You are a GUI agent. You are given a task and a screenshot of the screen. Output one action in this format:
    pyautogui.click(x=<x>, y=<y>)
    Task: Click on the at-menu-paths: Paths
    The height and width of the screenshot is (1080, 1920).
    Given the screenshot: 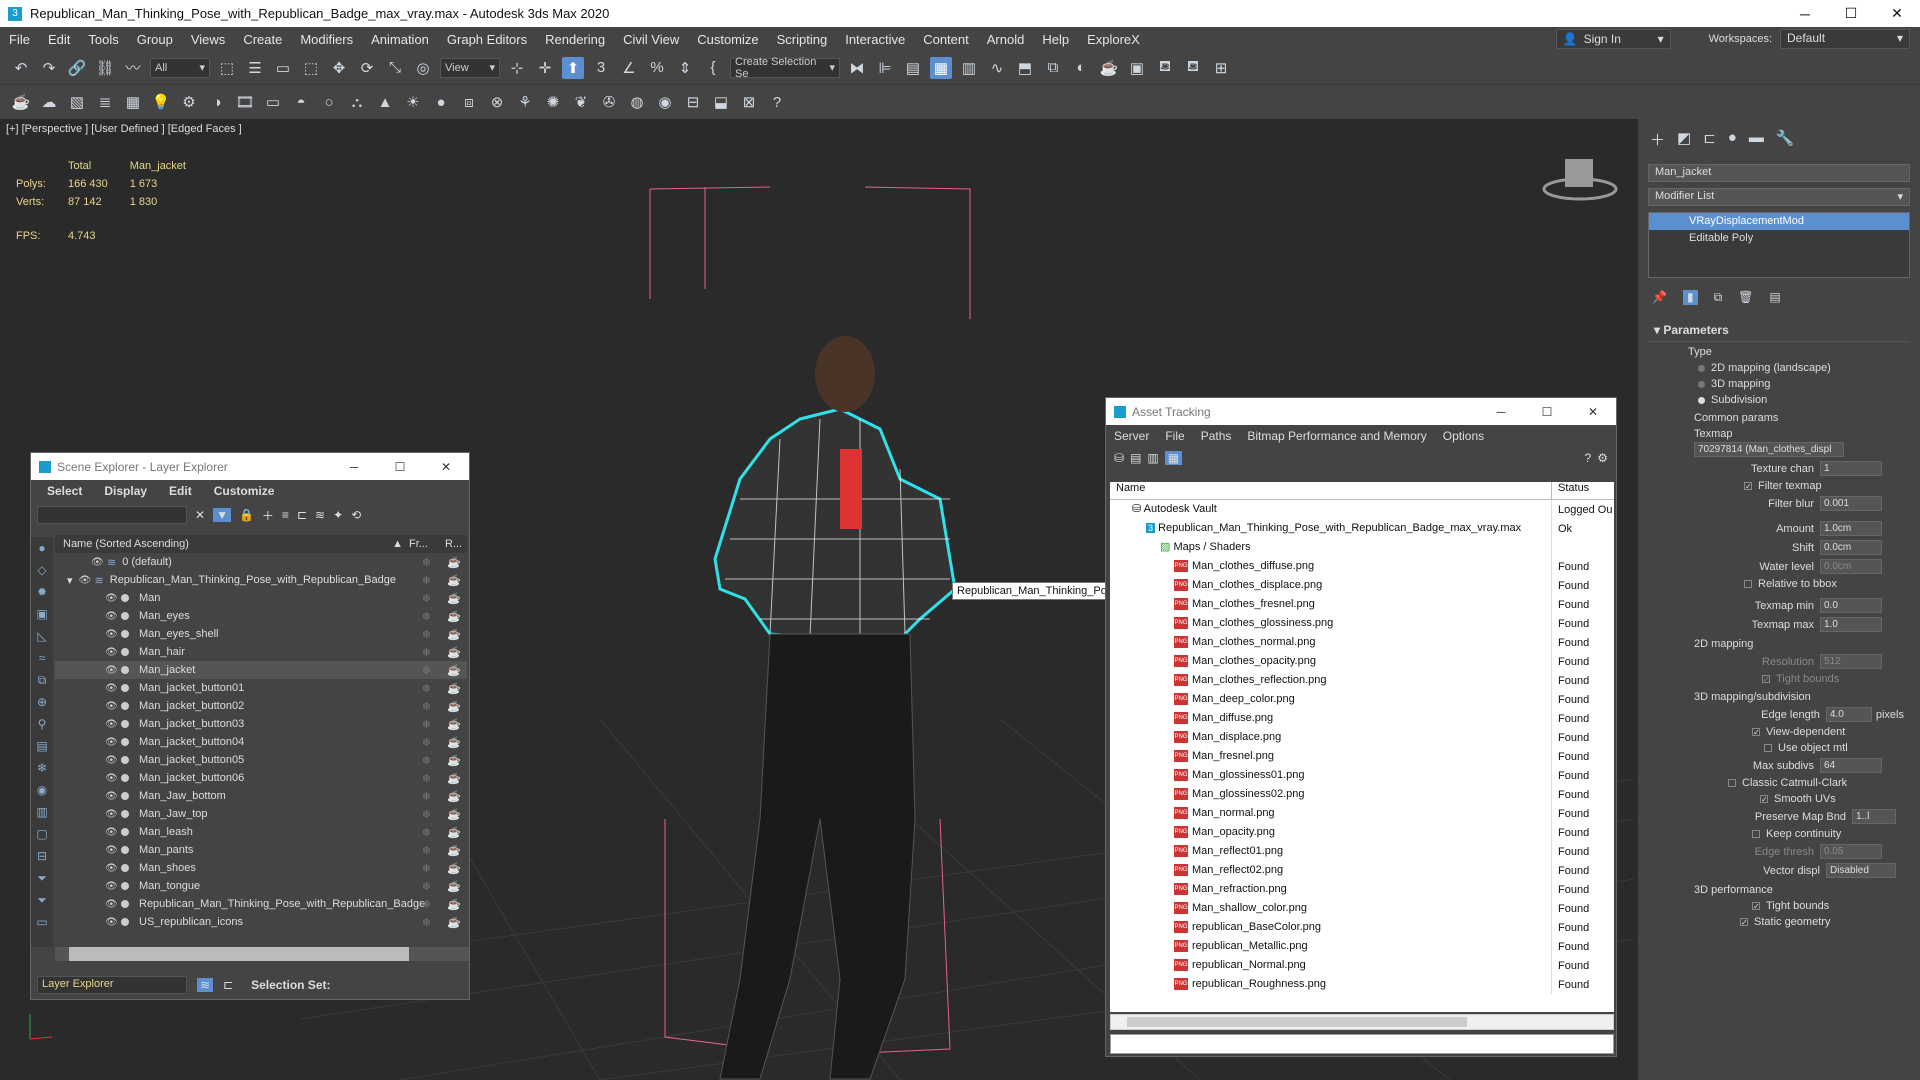 What is the action you would take?
    pyautogui.click(x=1216, y=436)
    